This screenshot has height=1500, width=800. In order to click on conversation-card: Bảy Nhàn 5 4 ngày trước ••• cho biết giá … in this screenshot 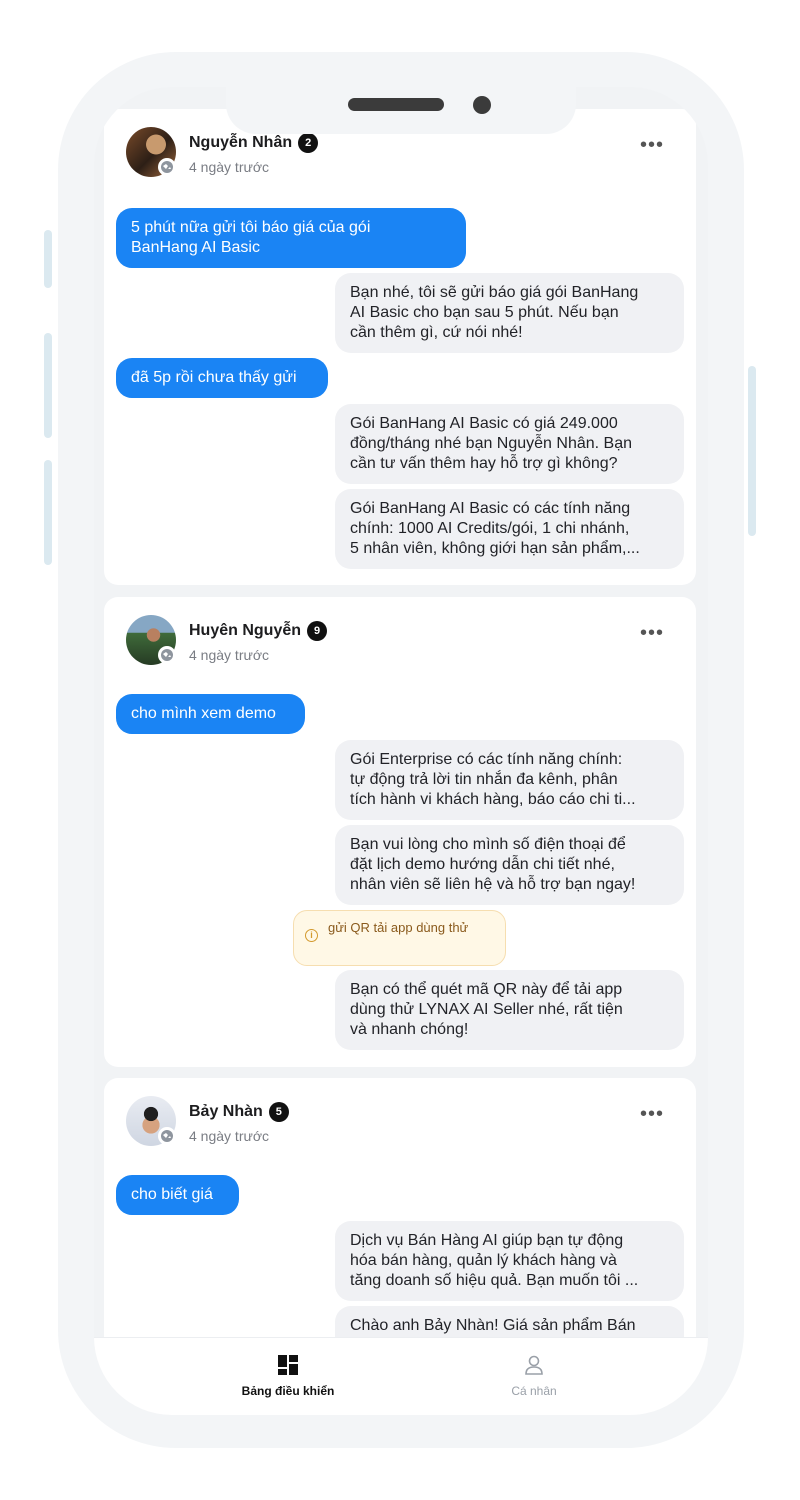, I will do `click(400, 1207)`.